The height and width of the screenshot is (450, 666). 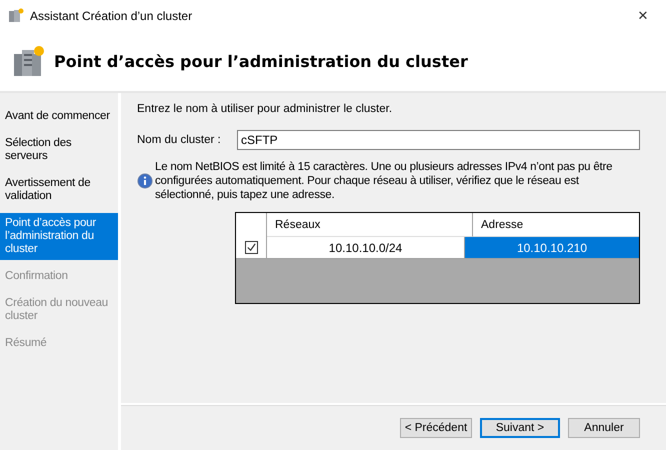 What do you see at coordinates (59, 190) in the screenshot?
I see `wizard-step: Avertissement de validation` at bounding box center [59, 190].